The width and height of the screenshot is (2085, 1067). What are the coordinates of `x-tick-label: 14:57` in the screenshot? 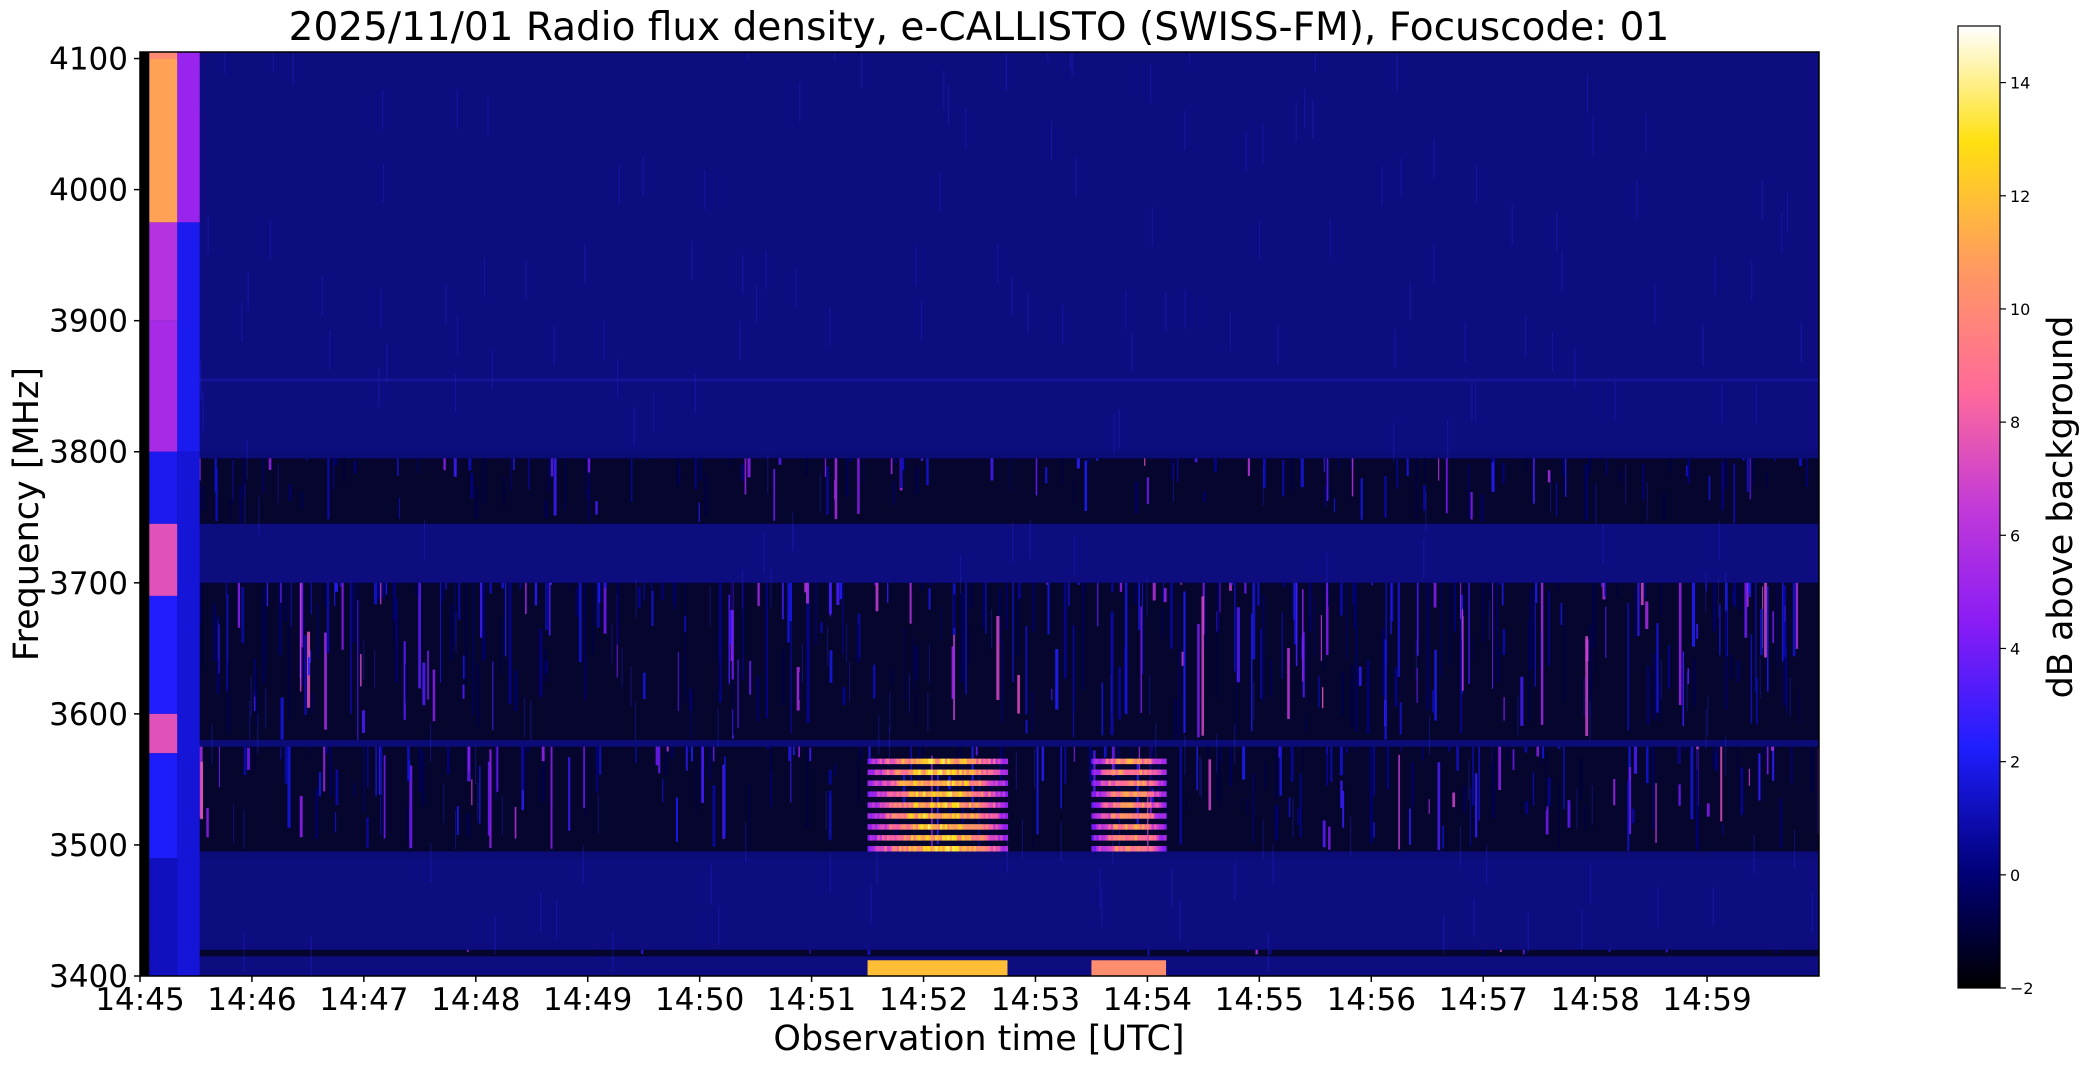 It's located at (1483, 1000).